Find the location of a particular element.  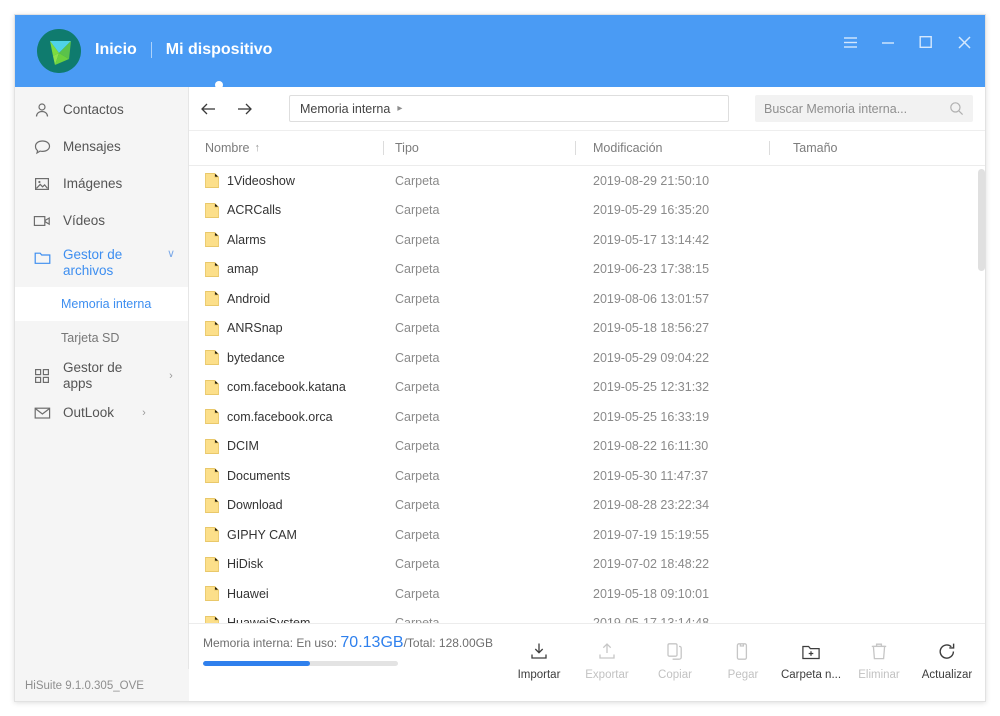

sidebar-item-contactos: Contactos is located at coordinates (101, 109).